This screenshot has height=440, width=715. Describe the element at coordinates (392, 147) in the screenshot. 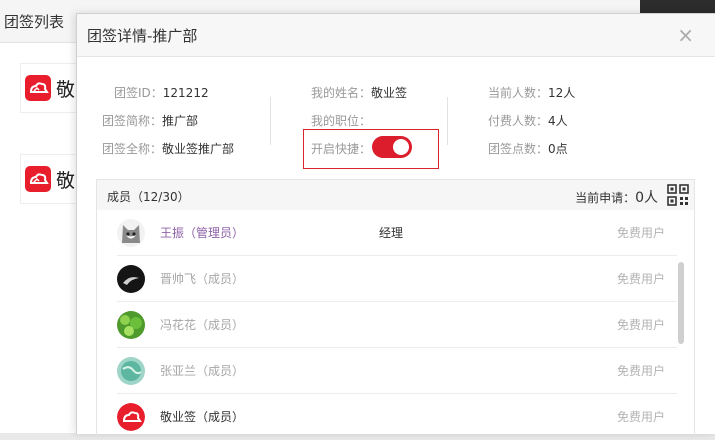

I see `shortcut-toggle` at that location.